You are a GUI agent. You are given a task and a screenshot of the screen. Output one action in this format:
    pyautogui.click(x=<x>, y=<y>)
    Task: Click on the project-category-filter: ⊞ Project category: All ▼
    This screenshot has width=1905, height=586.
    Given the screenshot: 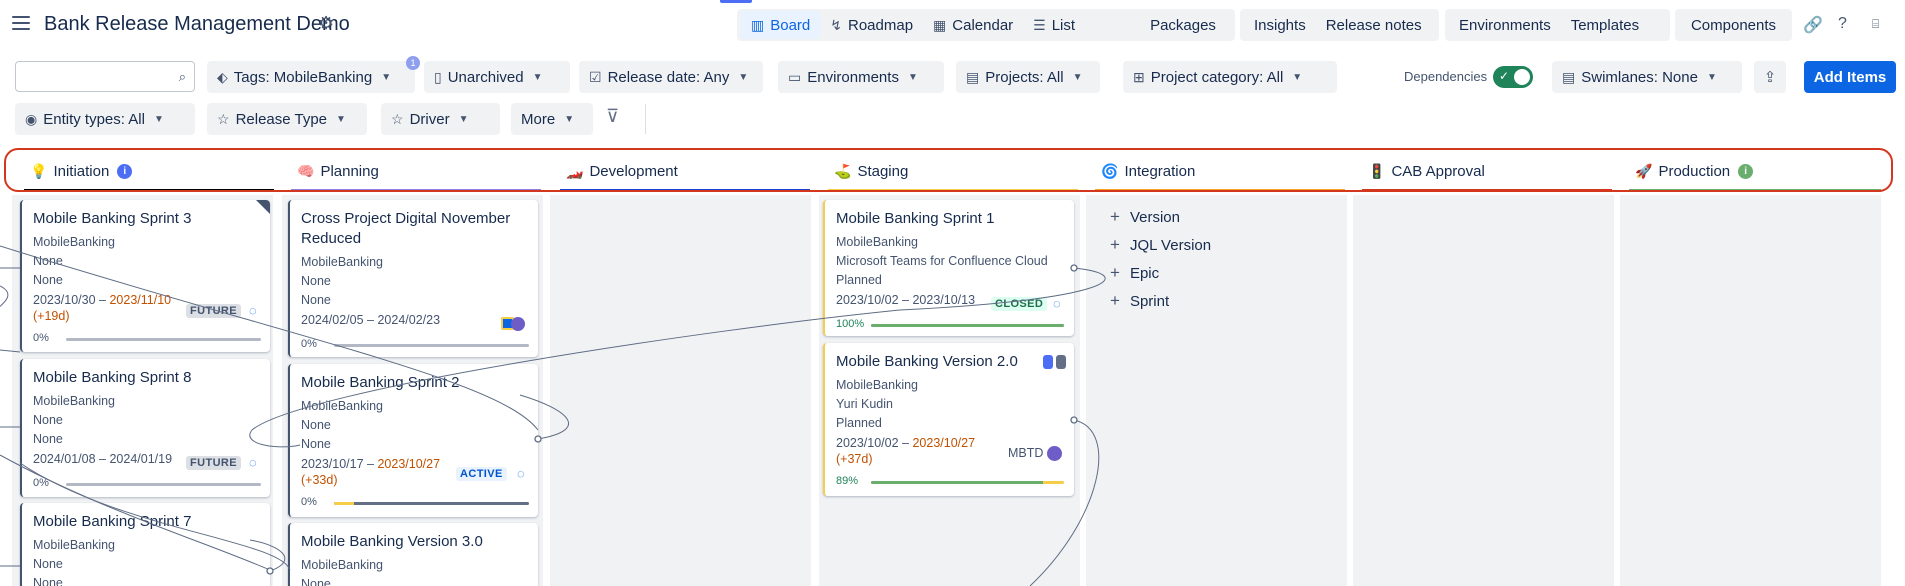 What is the action you would take?
    pyautogui.click(x=1230, y=77)
    